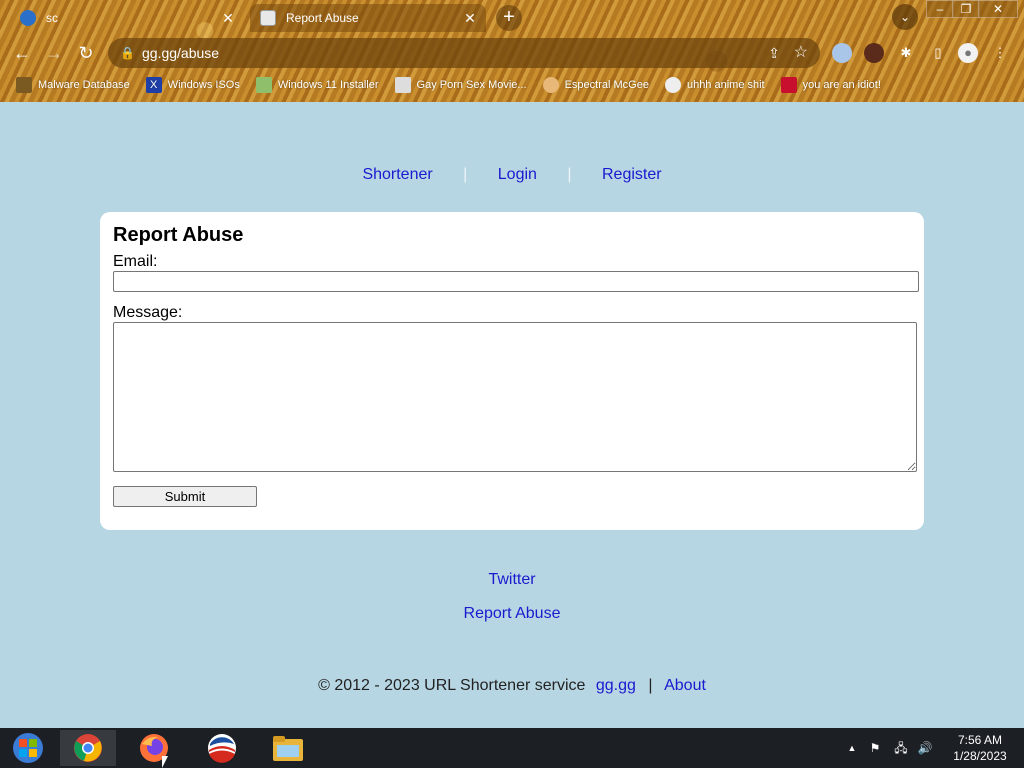 This screenshot has height=768, width=1024. Describe the element at coordinates (905, 17) in the screenshot. I see `tab-search-icon: ⌄` at that location.